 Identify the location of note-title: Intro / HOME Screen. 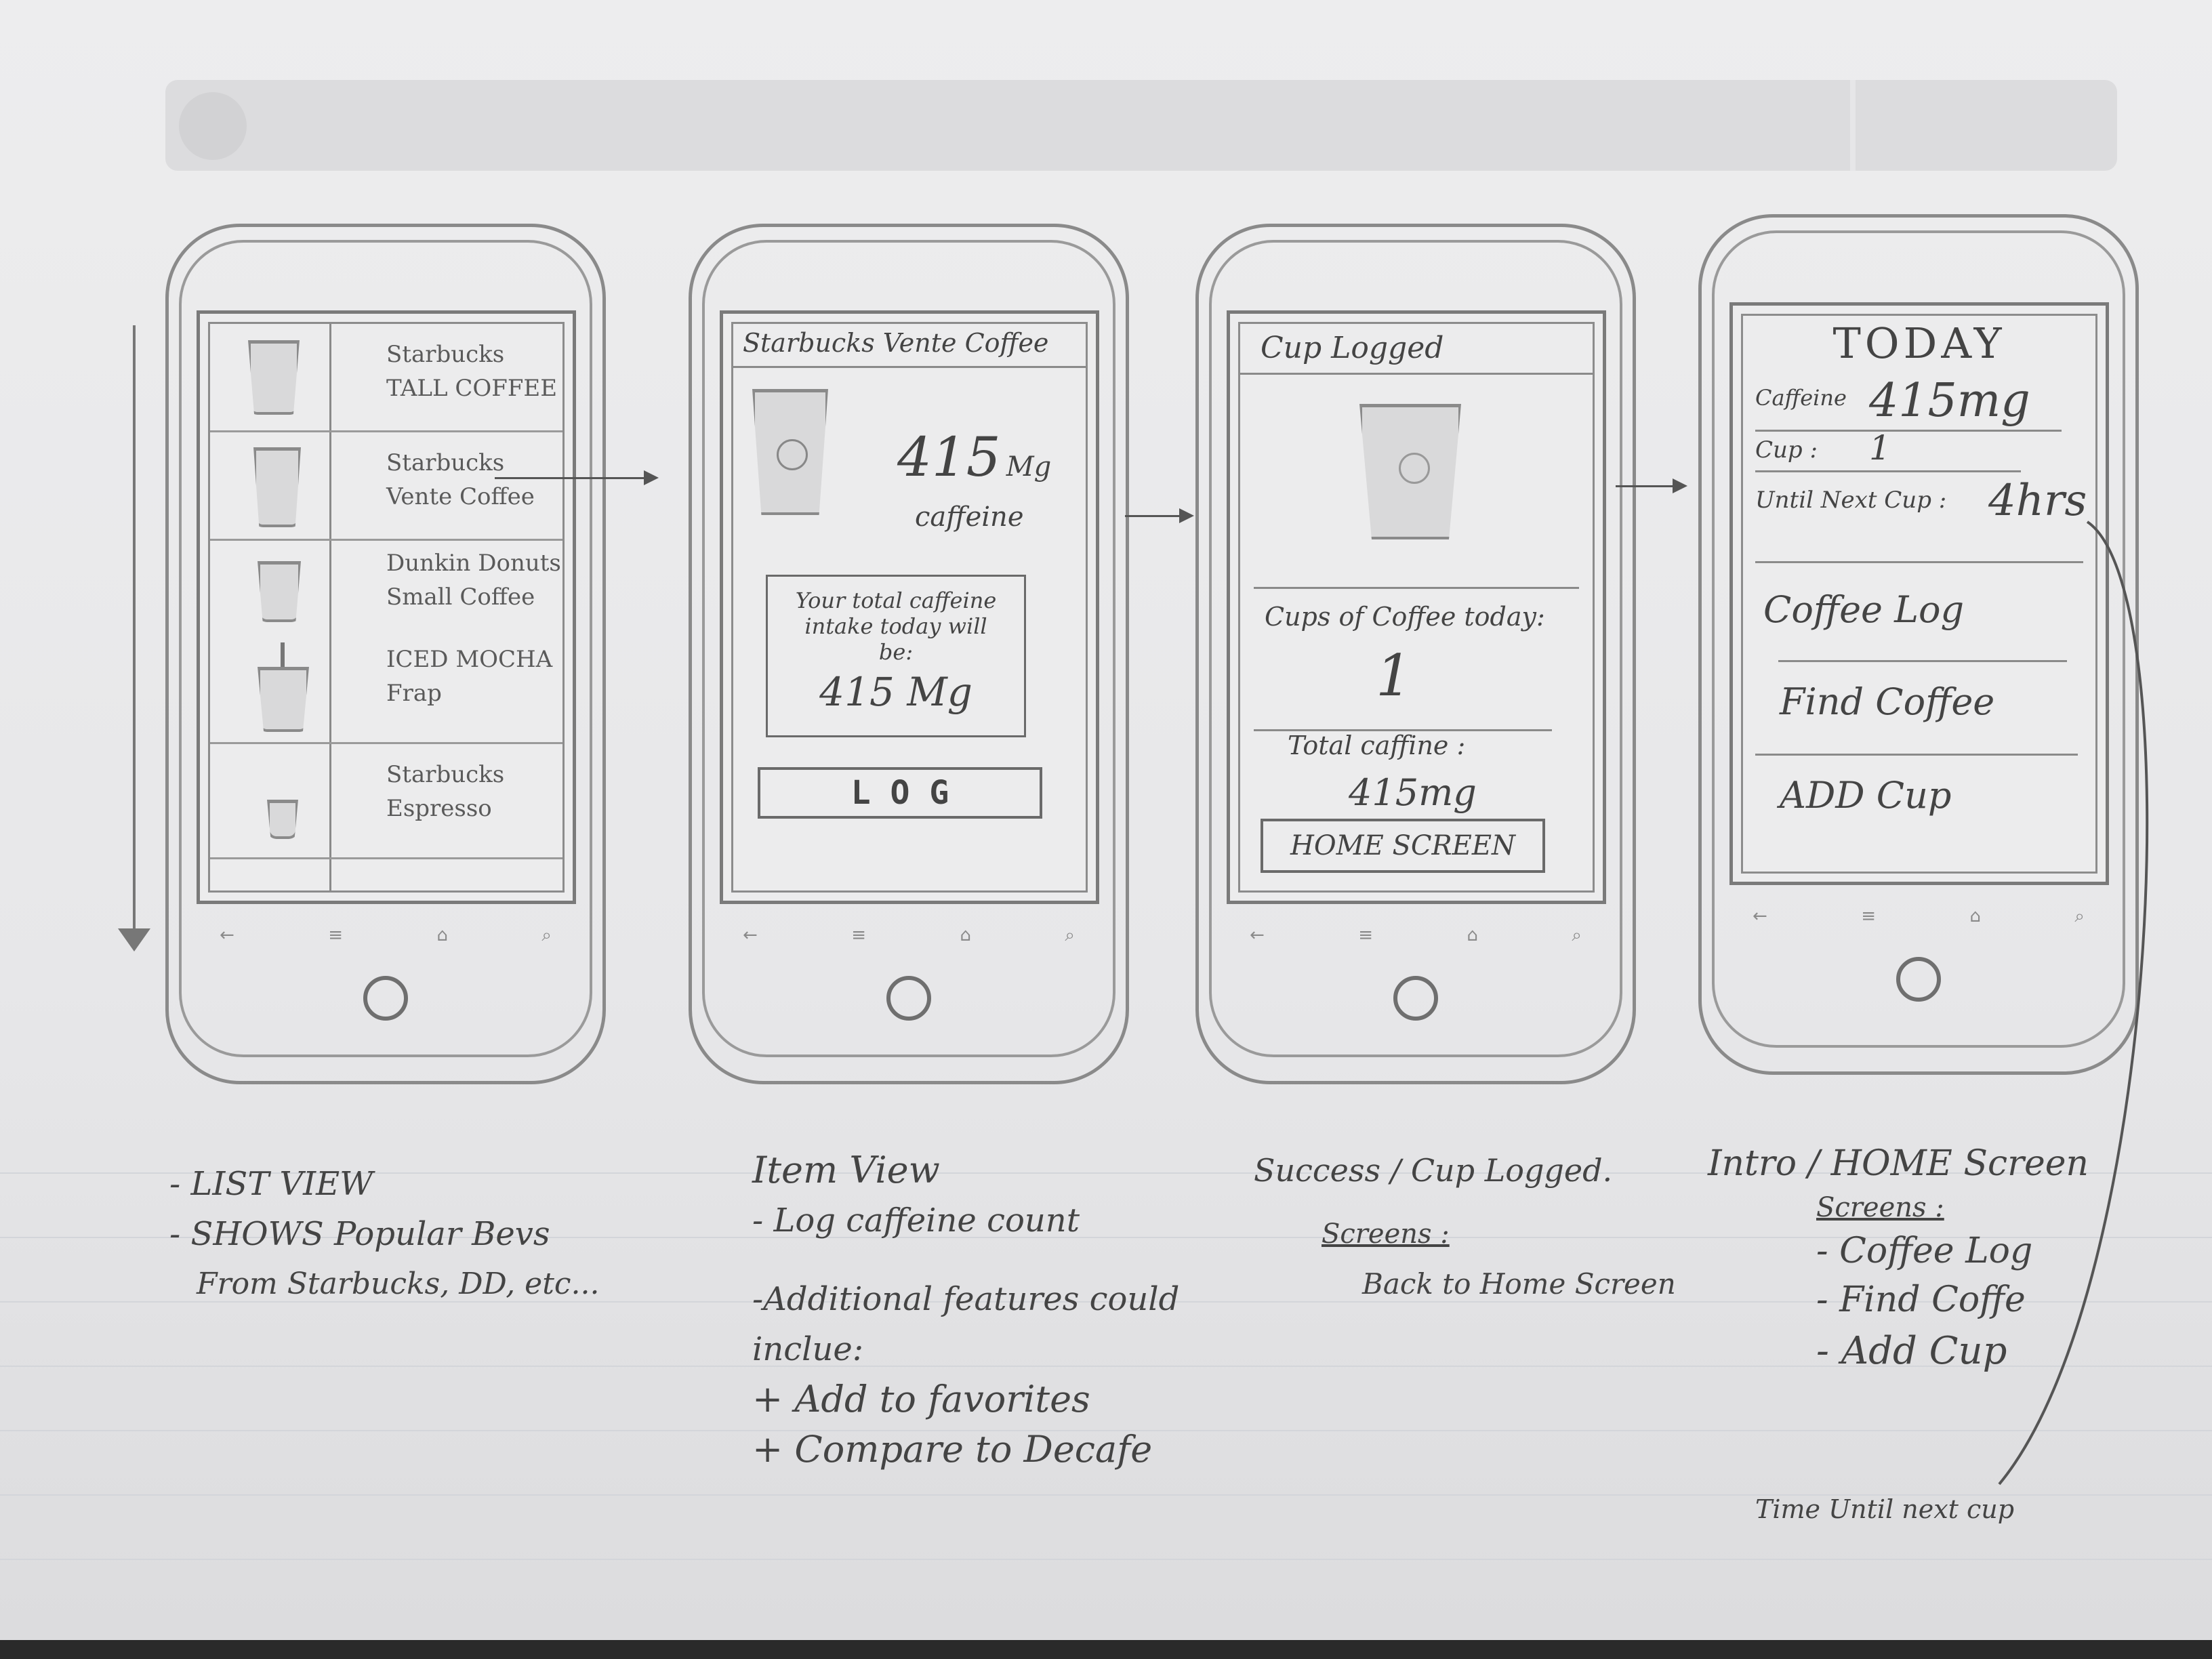
(1899, 1163).